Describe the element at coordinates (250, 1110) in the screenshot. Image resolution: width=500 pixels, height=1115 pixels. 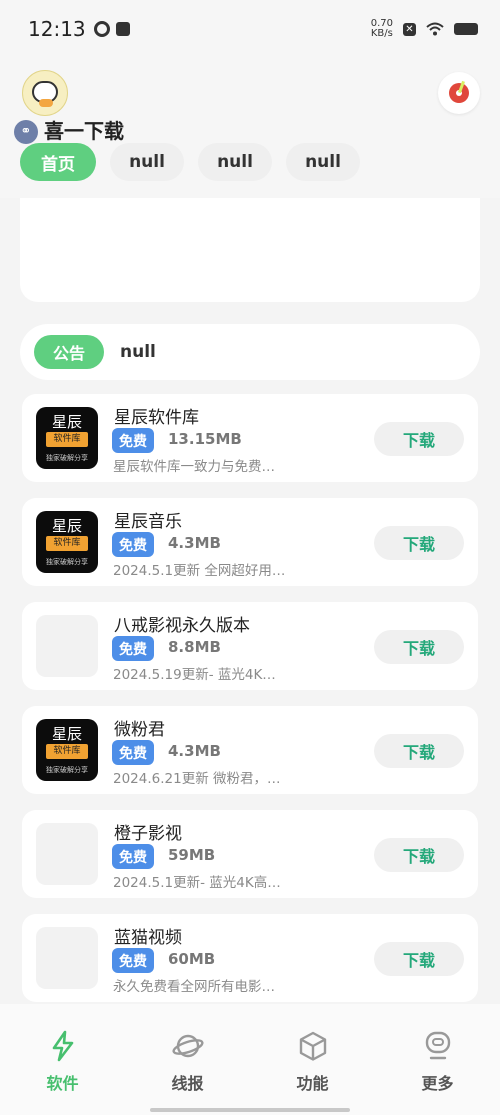
I see `home-indicator` at that location.